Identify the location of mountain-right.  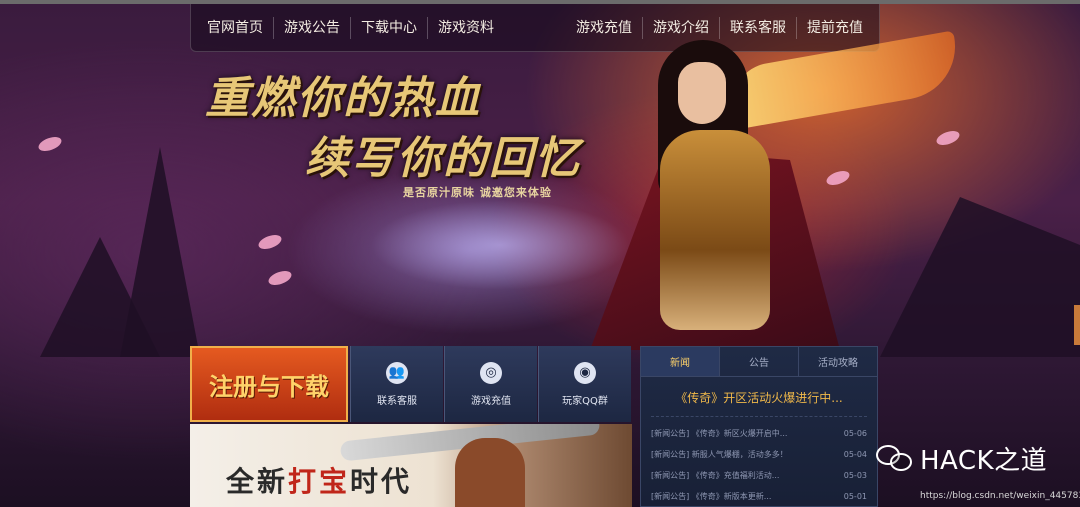
(980, 277).